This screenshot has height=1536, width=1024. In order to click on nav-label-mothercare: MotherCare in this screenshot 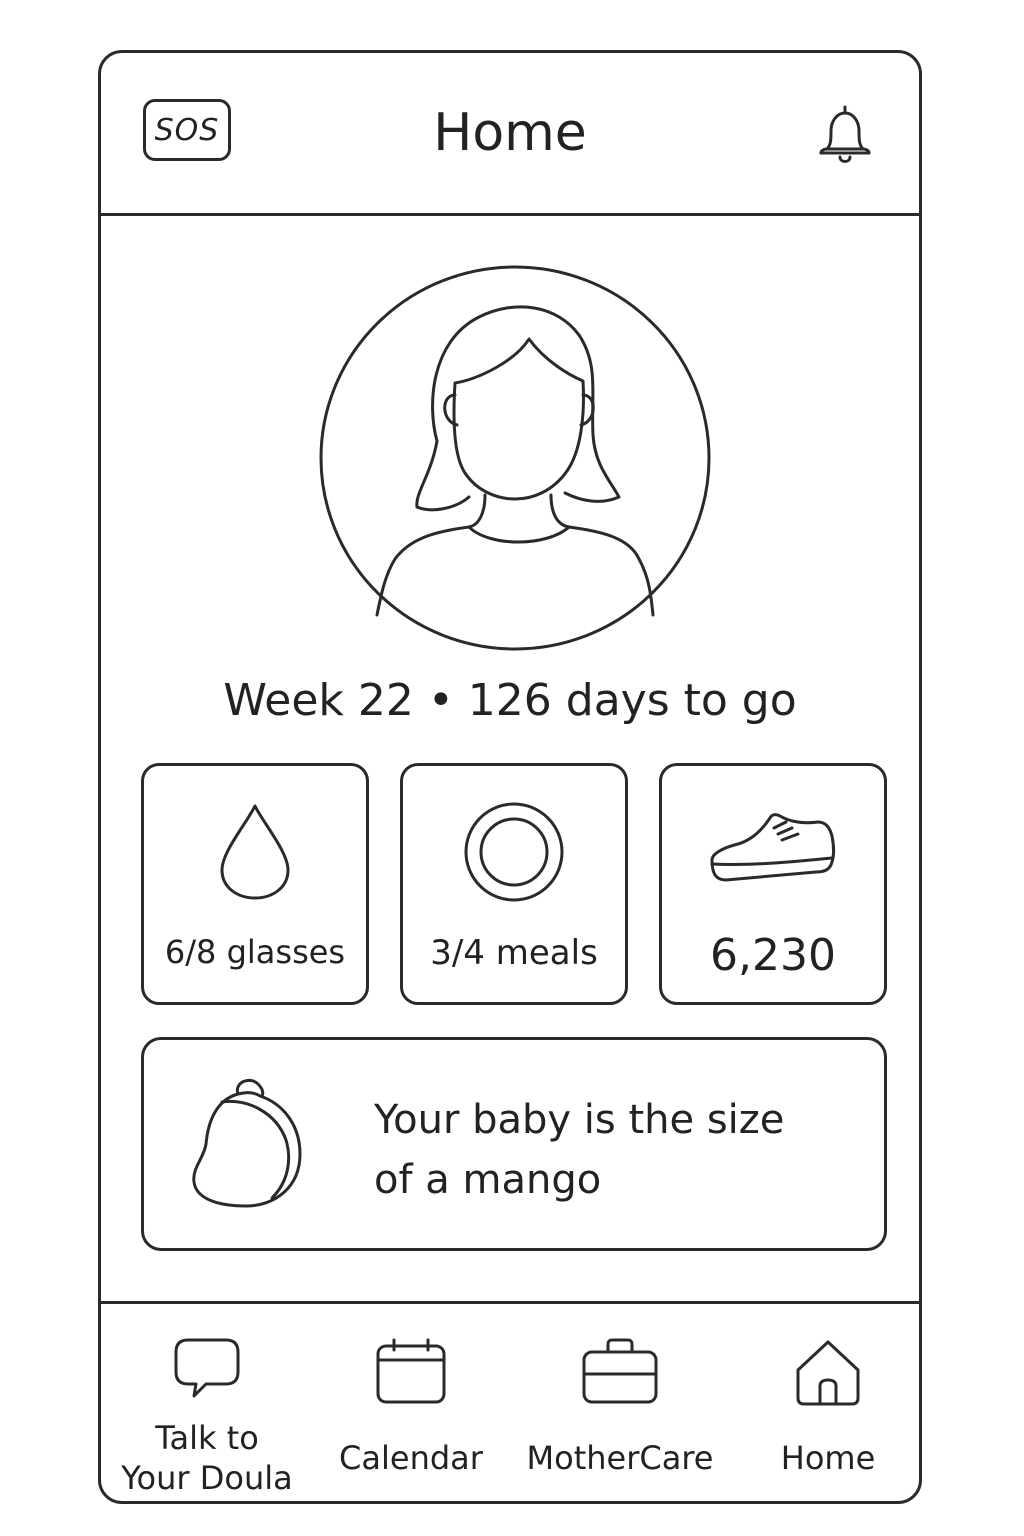, I will do `click(620, 1458)`.